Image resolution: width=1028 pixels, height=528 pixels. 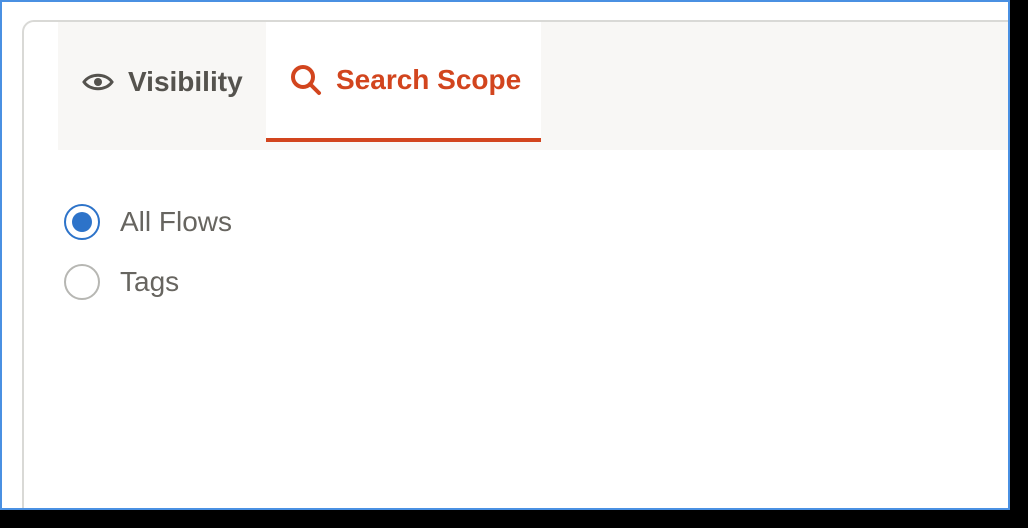 I want to click on radio-label-all-flows: All Flows, so click(x=176, y=221).